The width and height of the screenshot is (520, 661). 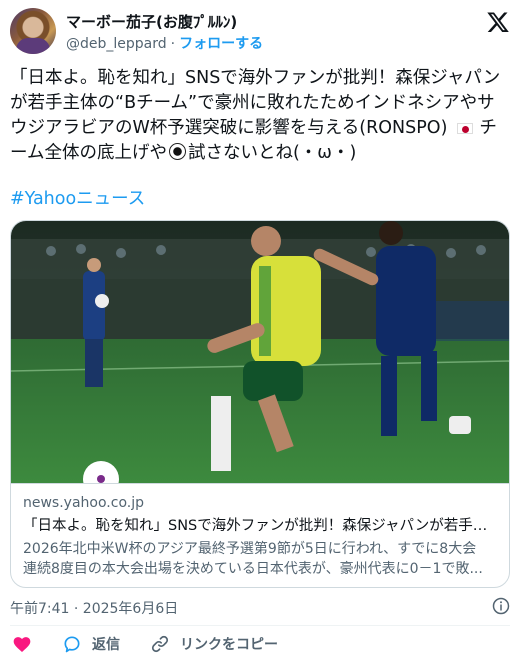 What do you see at coordinates (83, 503) in the screenshot?
I see `card-domain: news.yahoo.co.jp` at bounding box center [83, 503].